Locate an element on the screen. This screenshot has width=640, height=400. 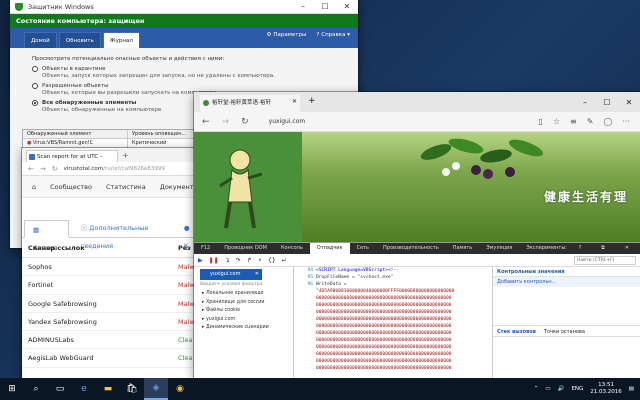
taskbar-search: ⌕ is located at coordinates (36, 389).